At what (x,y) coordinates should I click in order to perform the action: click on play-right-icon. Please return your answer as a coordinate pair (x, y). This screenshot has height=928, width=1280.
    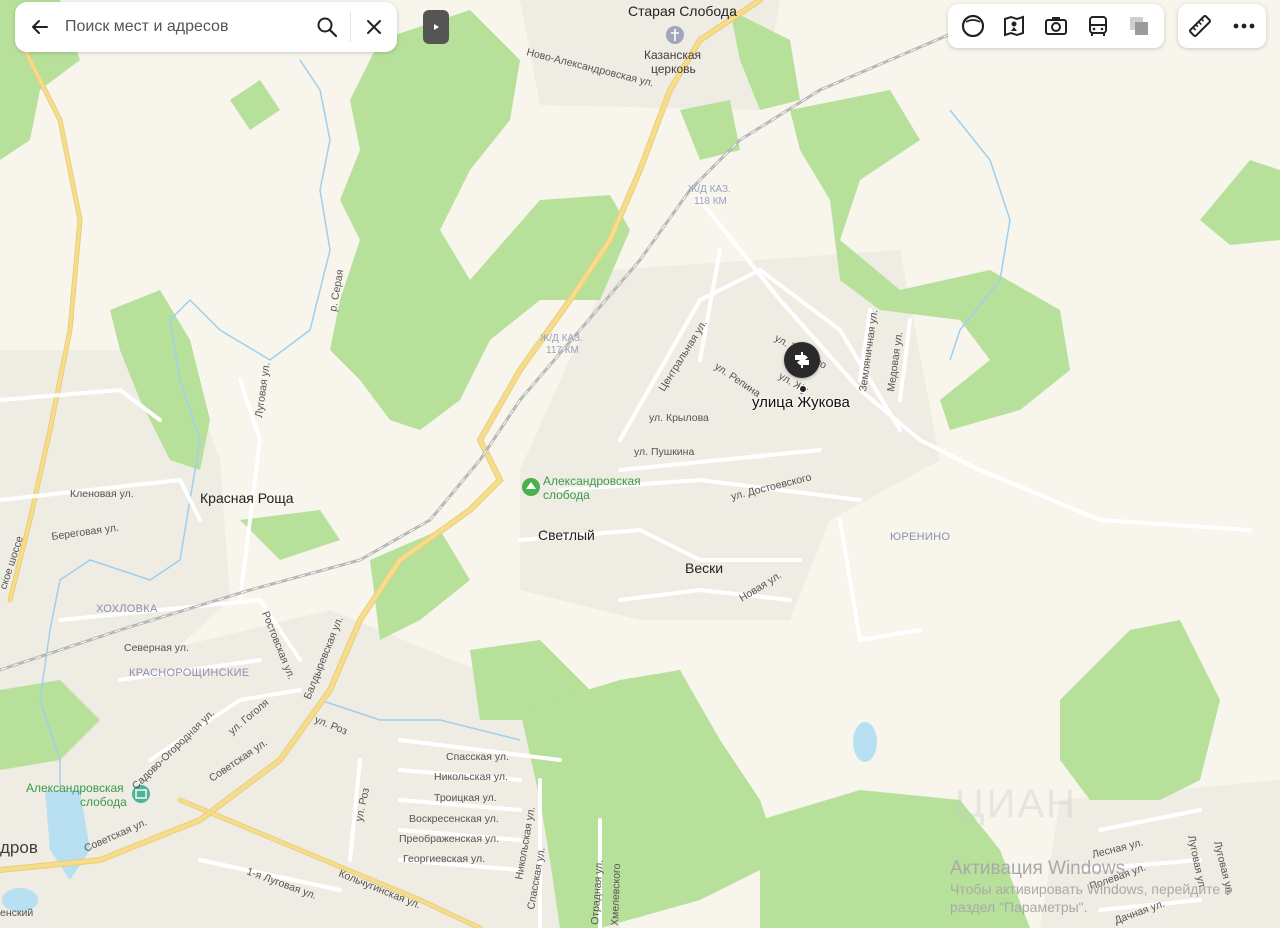
    Looking at the image, I should click on (436, 27).